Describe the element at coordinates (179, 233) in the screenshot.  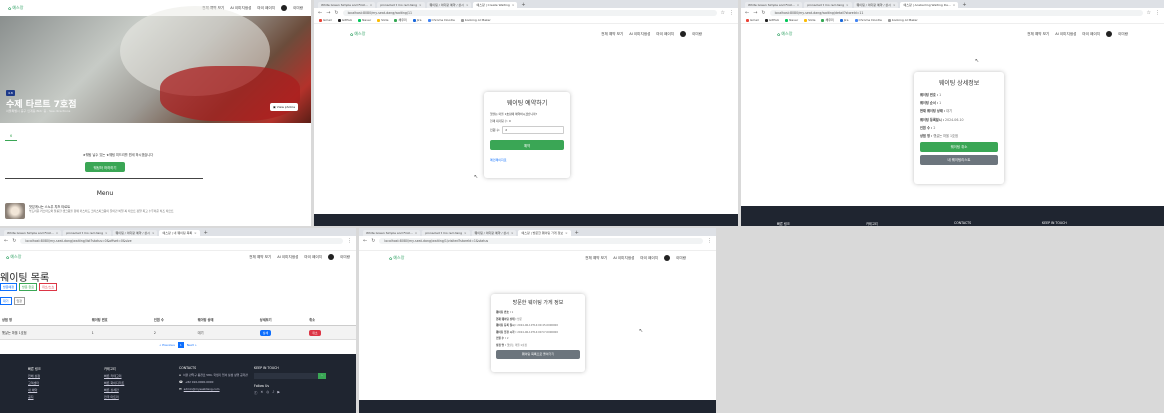
I see `browser-tab-active: 예스랑 | 내 웨이팅 목록 ×` at that location.